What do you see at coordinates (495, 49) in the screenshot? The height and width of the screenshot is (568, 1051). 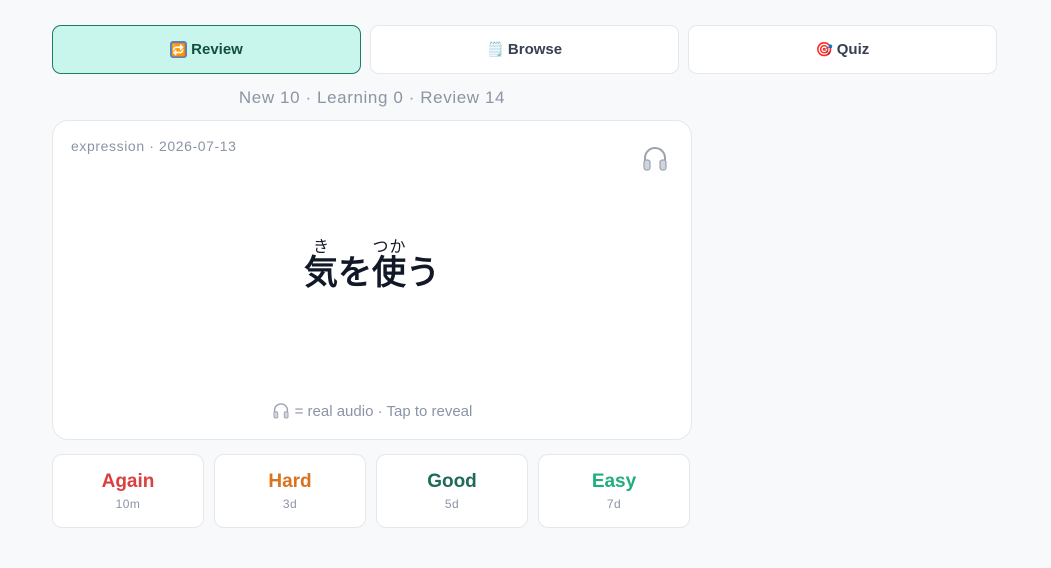 I see `notepad-icon: 🗒️` at bounding box center [495, 49].